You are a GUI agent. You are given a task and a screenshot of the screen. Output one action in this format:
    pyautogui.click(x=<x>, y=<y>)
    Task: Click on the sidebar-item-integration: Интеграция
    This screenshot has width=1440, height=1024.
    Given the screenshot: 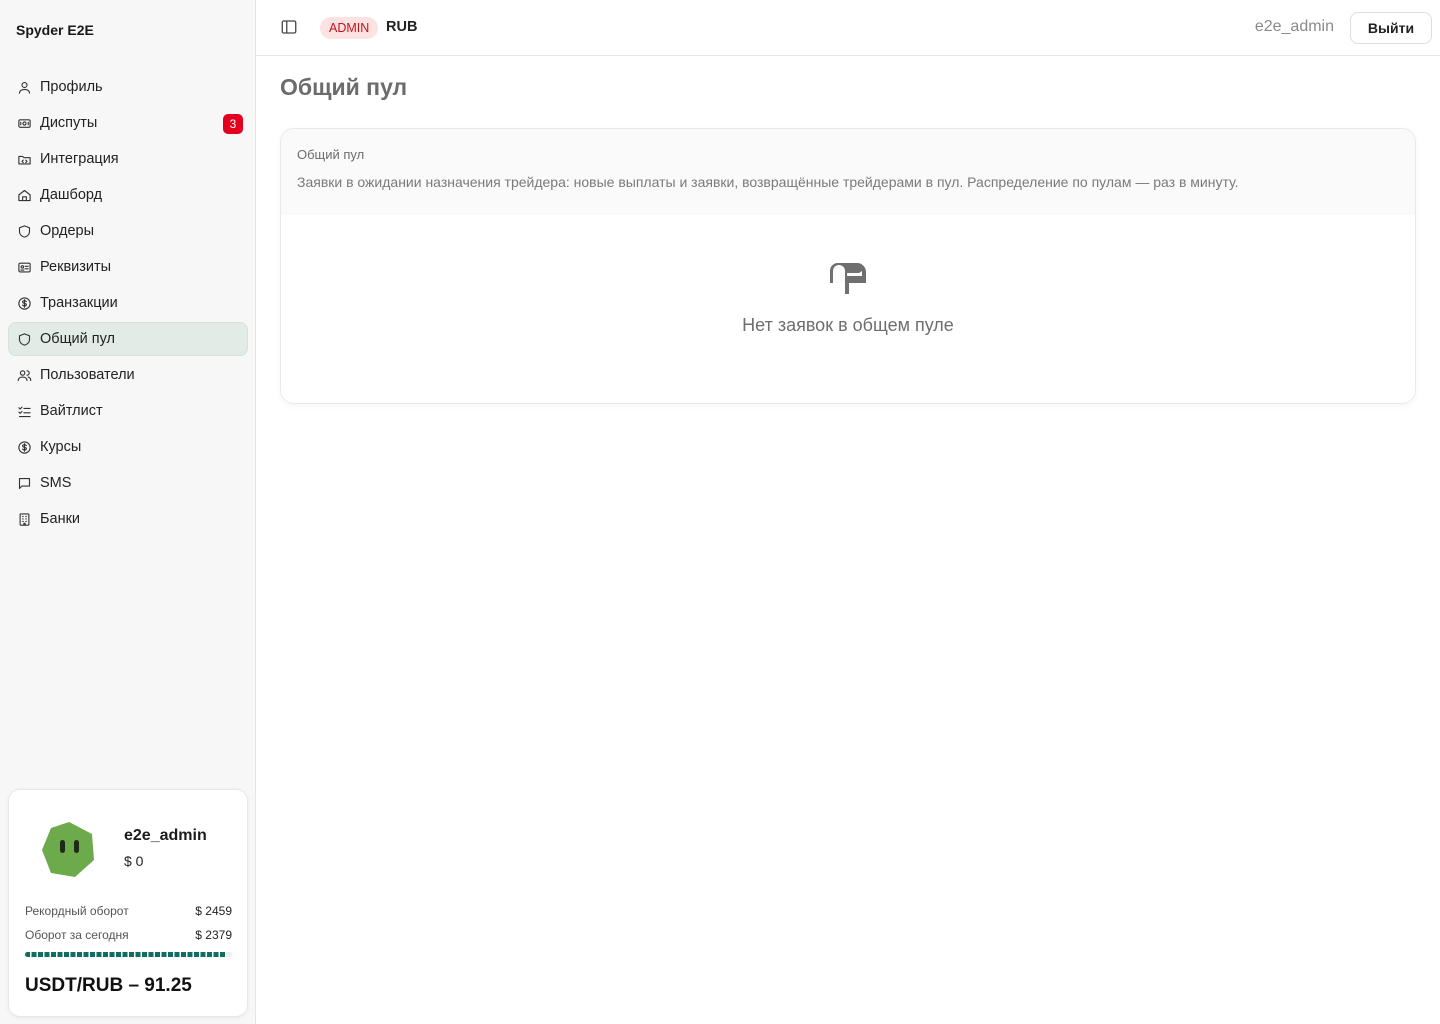 What is the action you would take?
    pyautogui.click(x=128, y=159)
    